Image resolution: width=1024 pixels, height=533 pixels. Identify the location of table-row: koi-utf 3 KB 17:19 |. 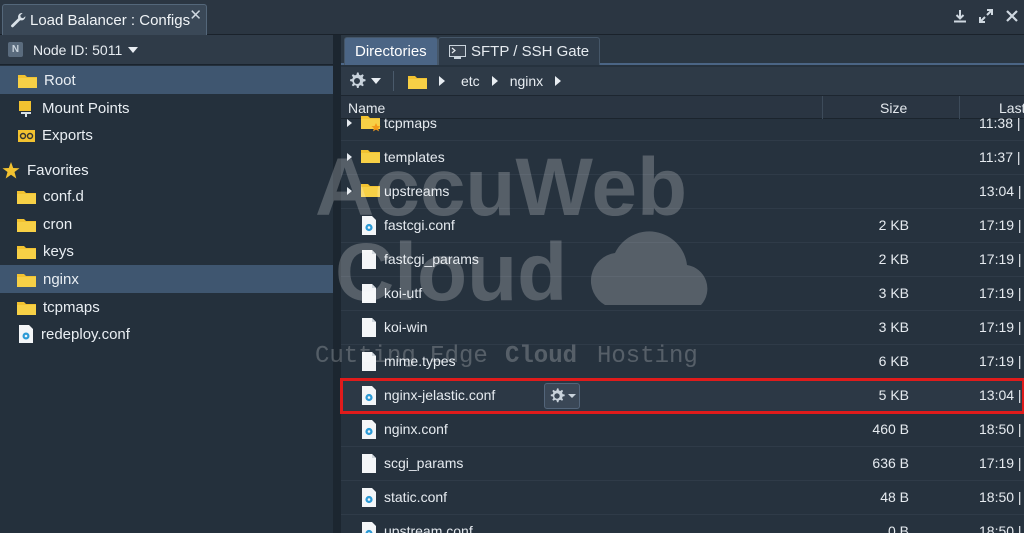
(682, 294).